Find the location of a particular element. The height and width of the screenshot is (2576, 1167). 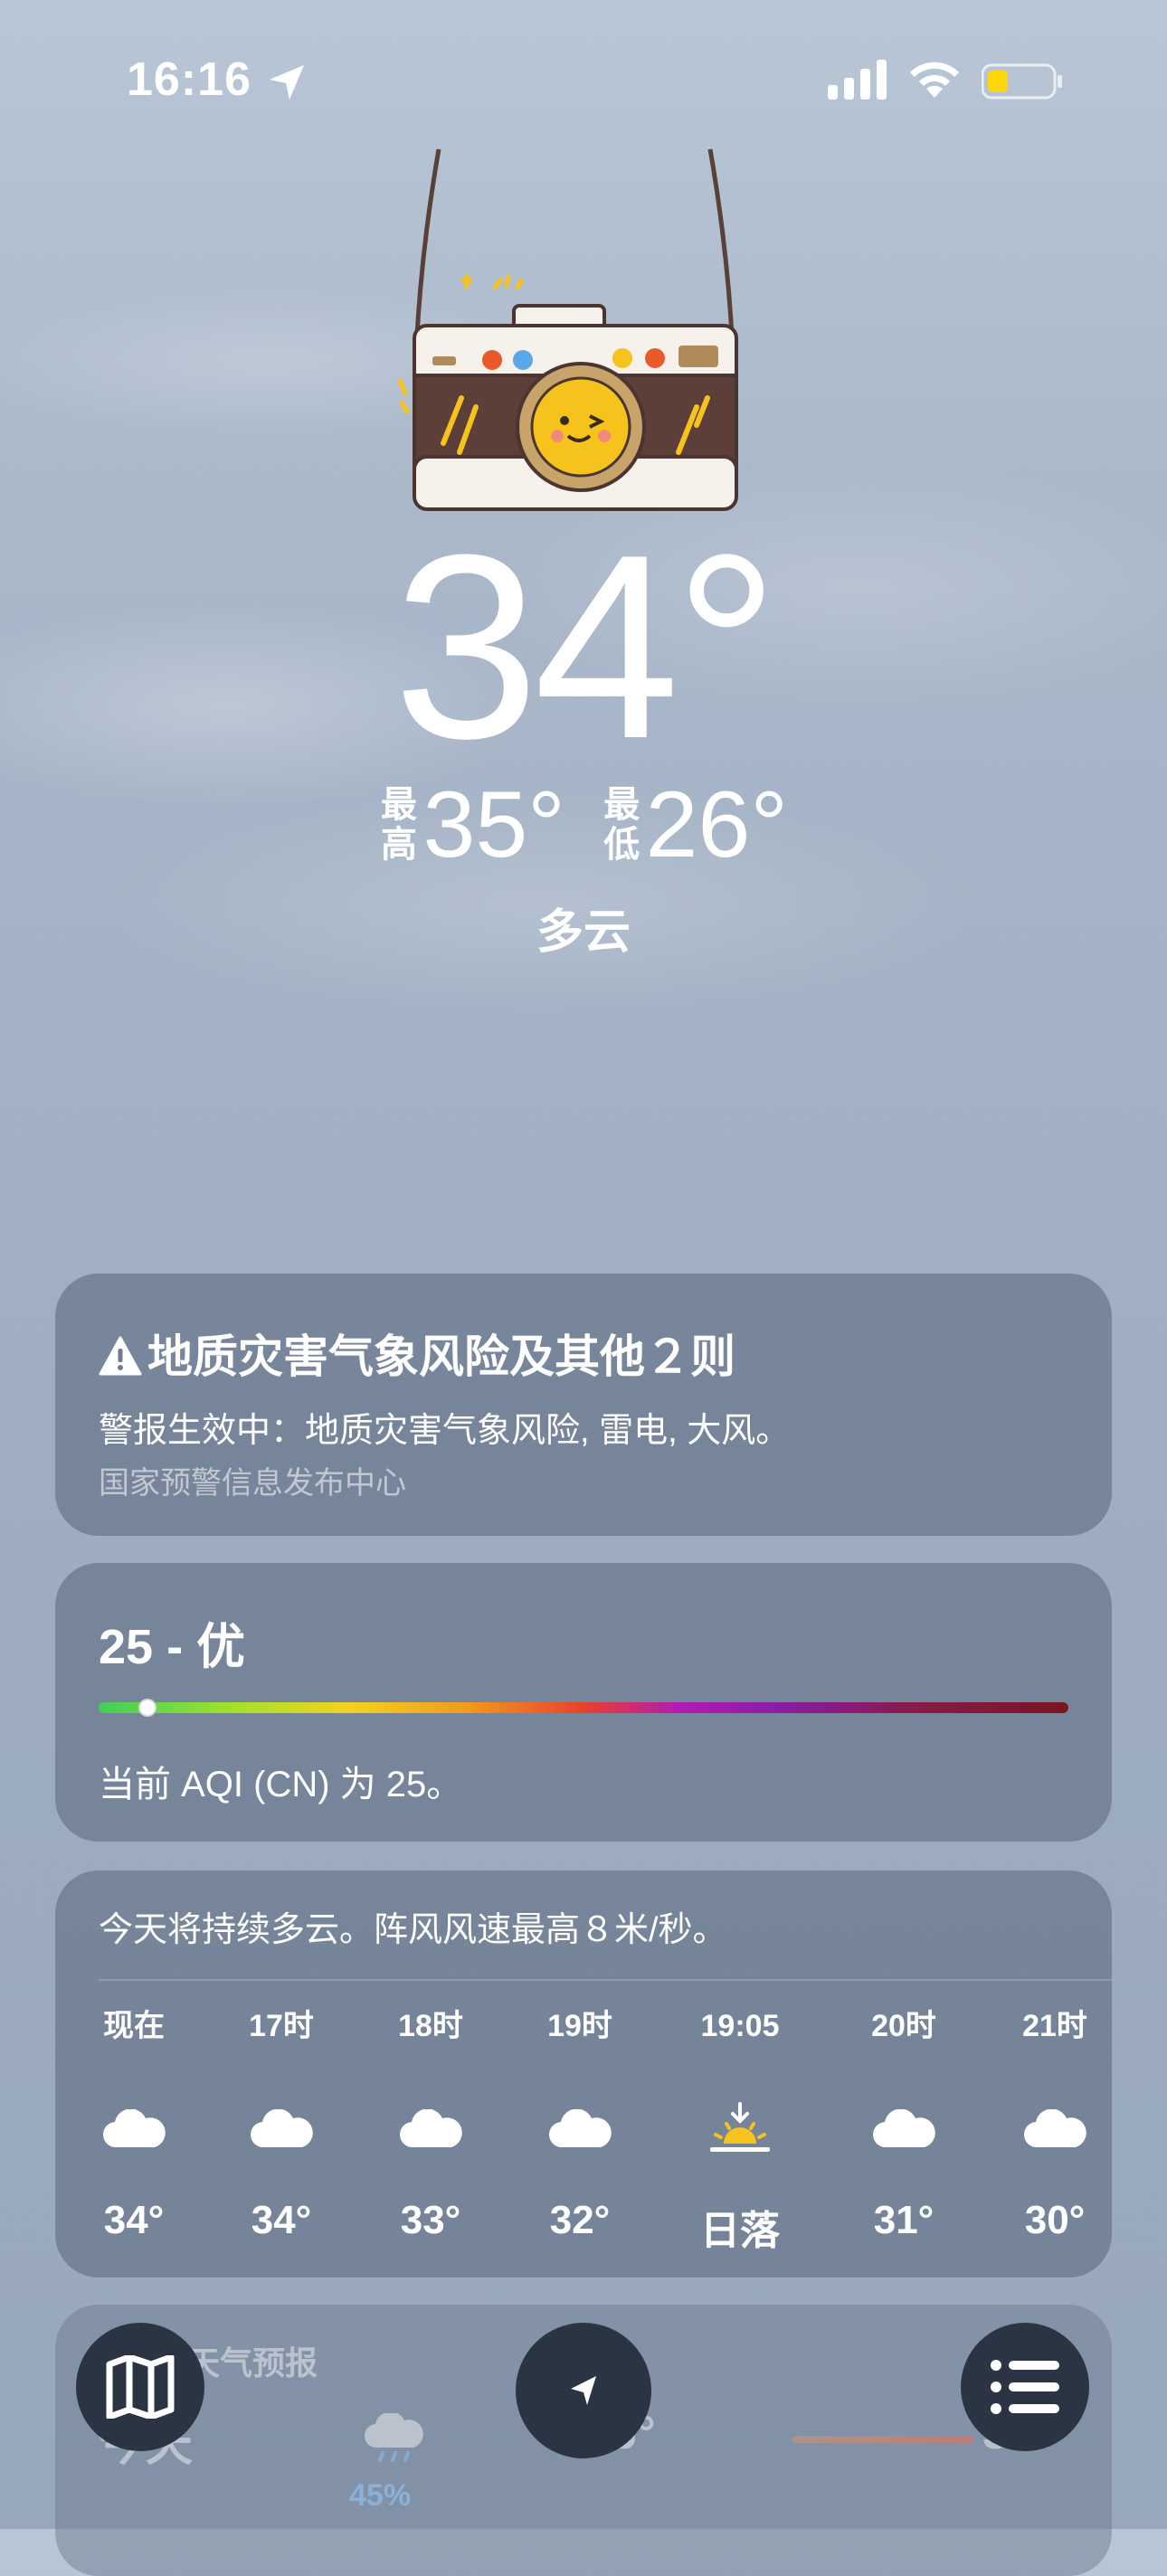

status-bar: 16:16 is located at coordinates (583, 78).